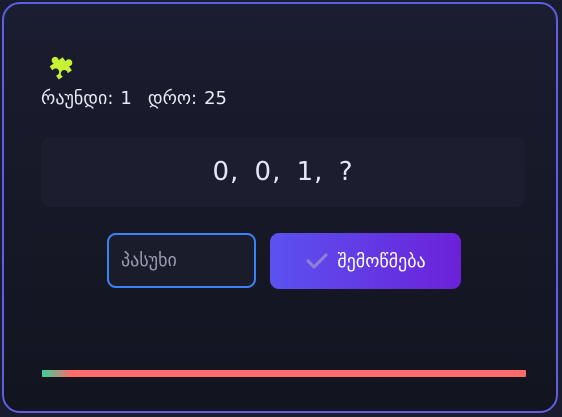  Describe the element at coordinates (57, 373) in the screenshot. I see `timer-bar-fill` at that location.